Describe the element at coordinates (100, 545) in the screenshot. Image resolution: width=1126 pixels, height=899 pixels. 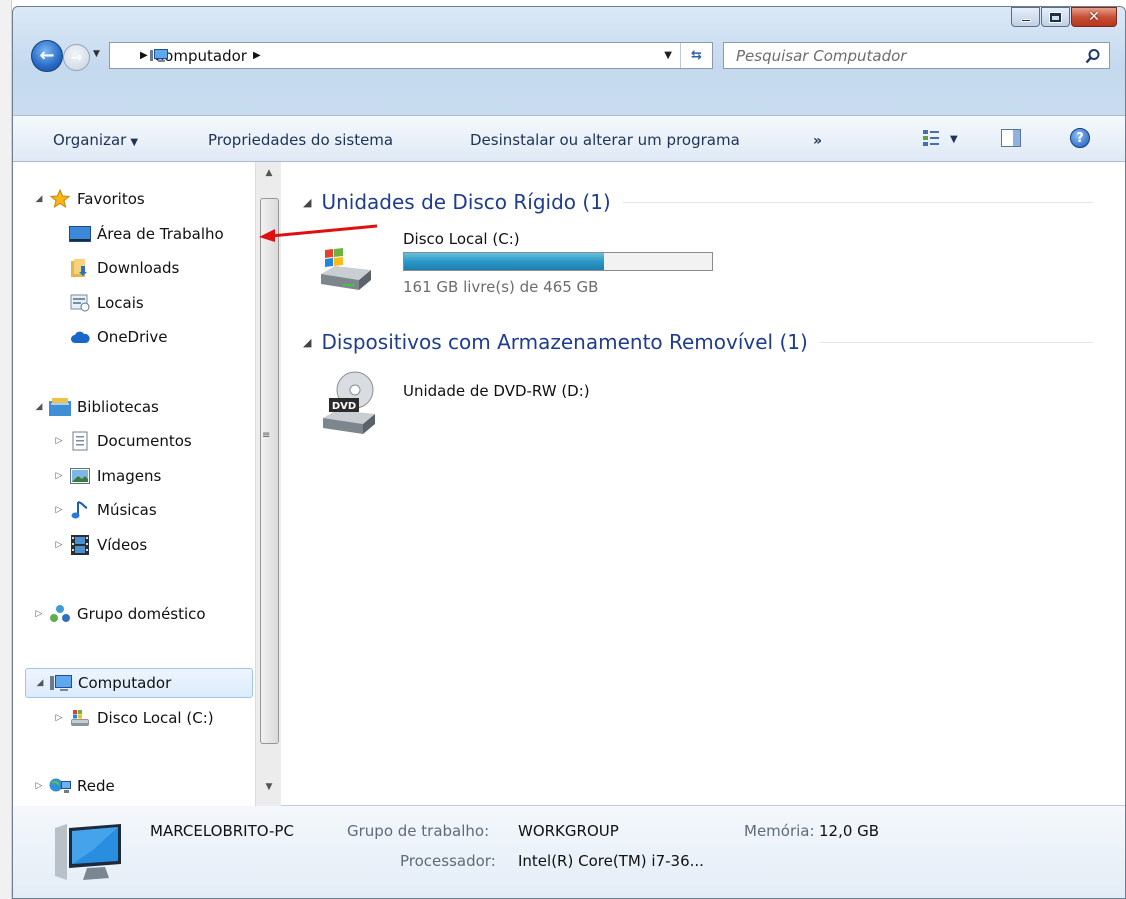
I see `sidebar-item-videos: ▷ Vídeos` at that location.